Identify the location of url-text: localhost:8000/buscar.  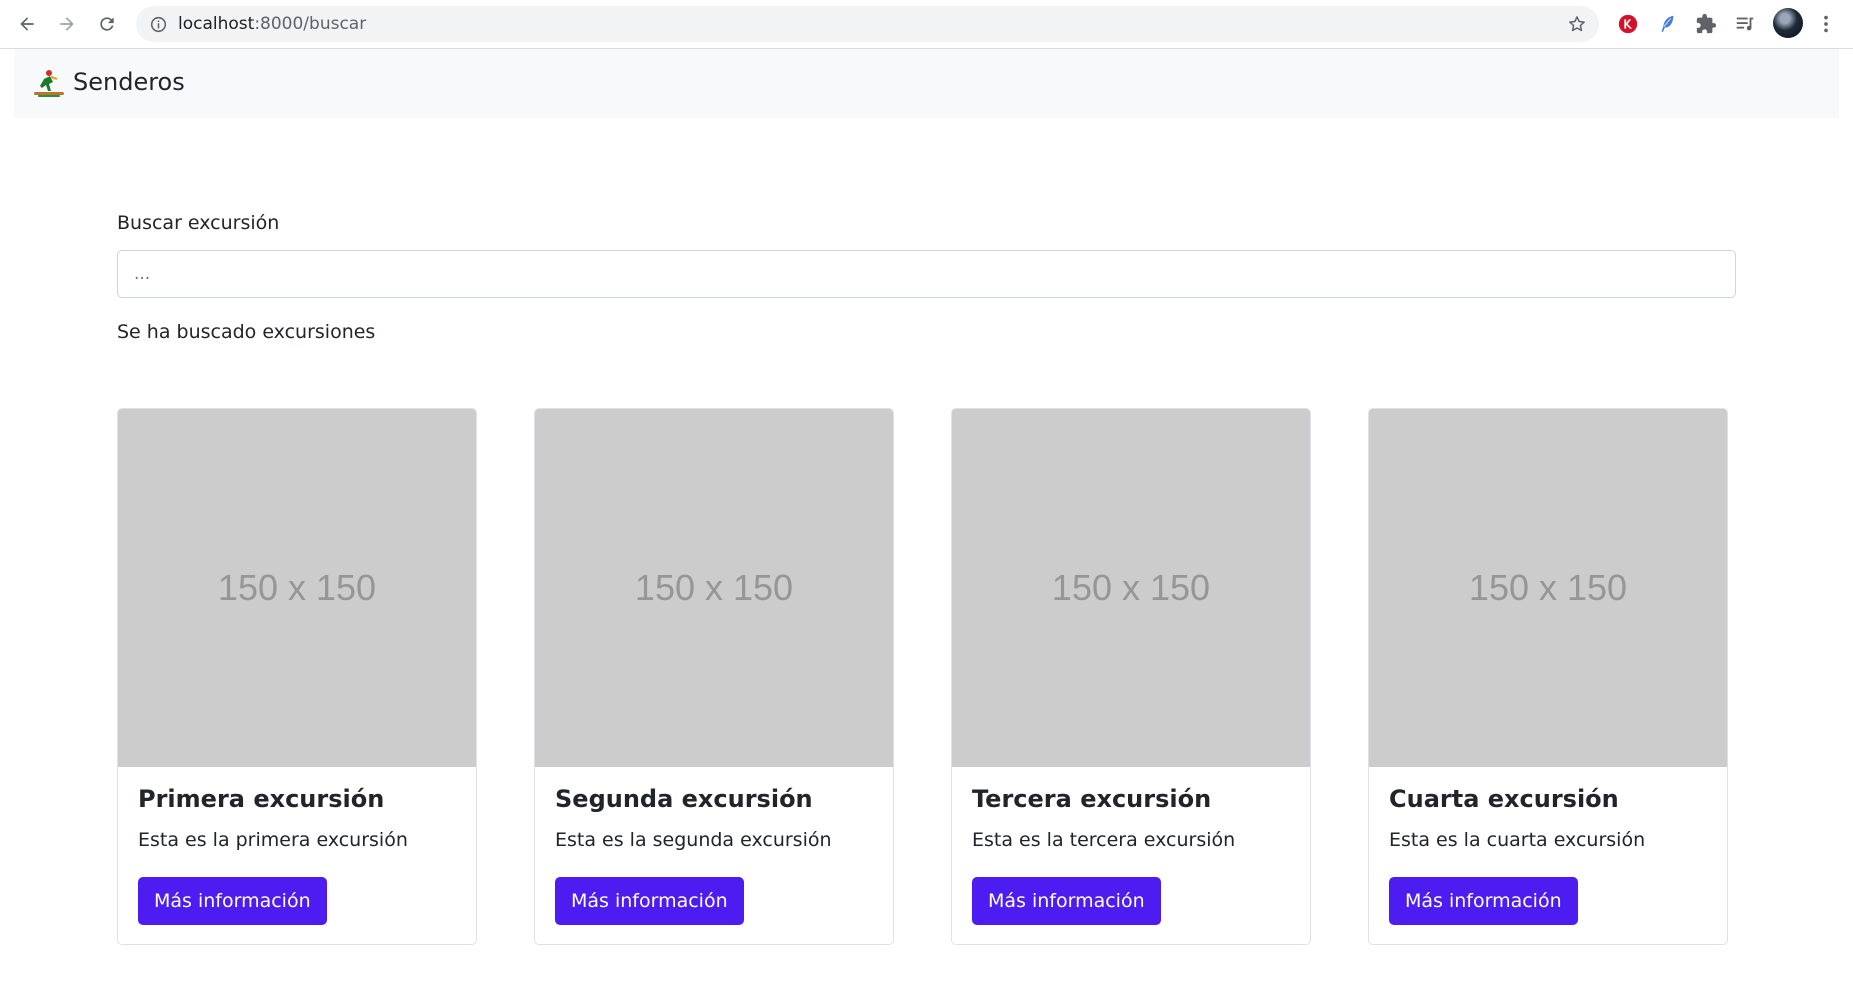
(272, 24).